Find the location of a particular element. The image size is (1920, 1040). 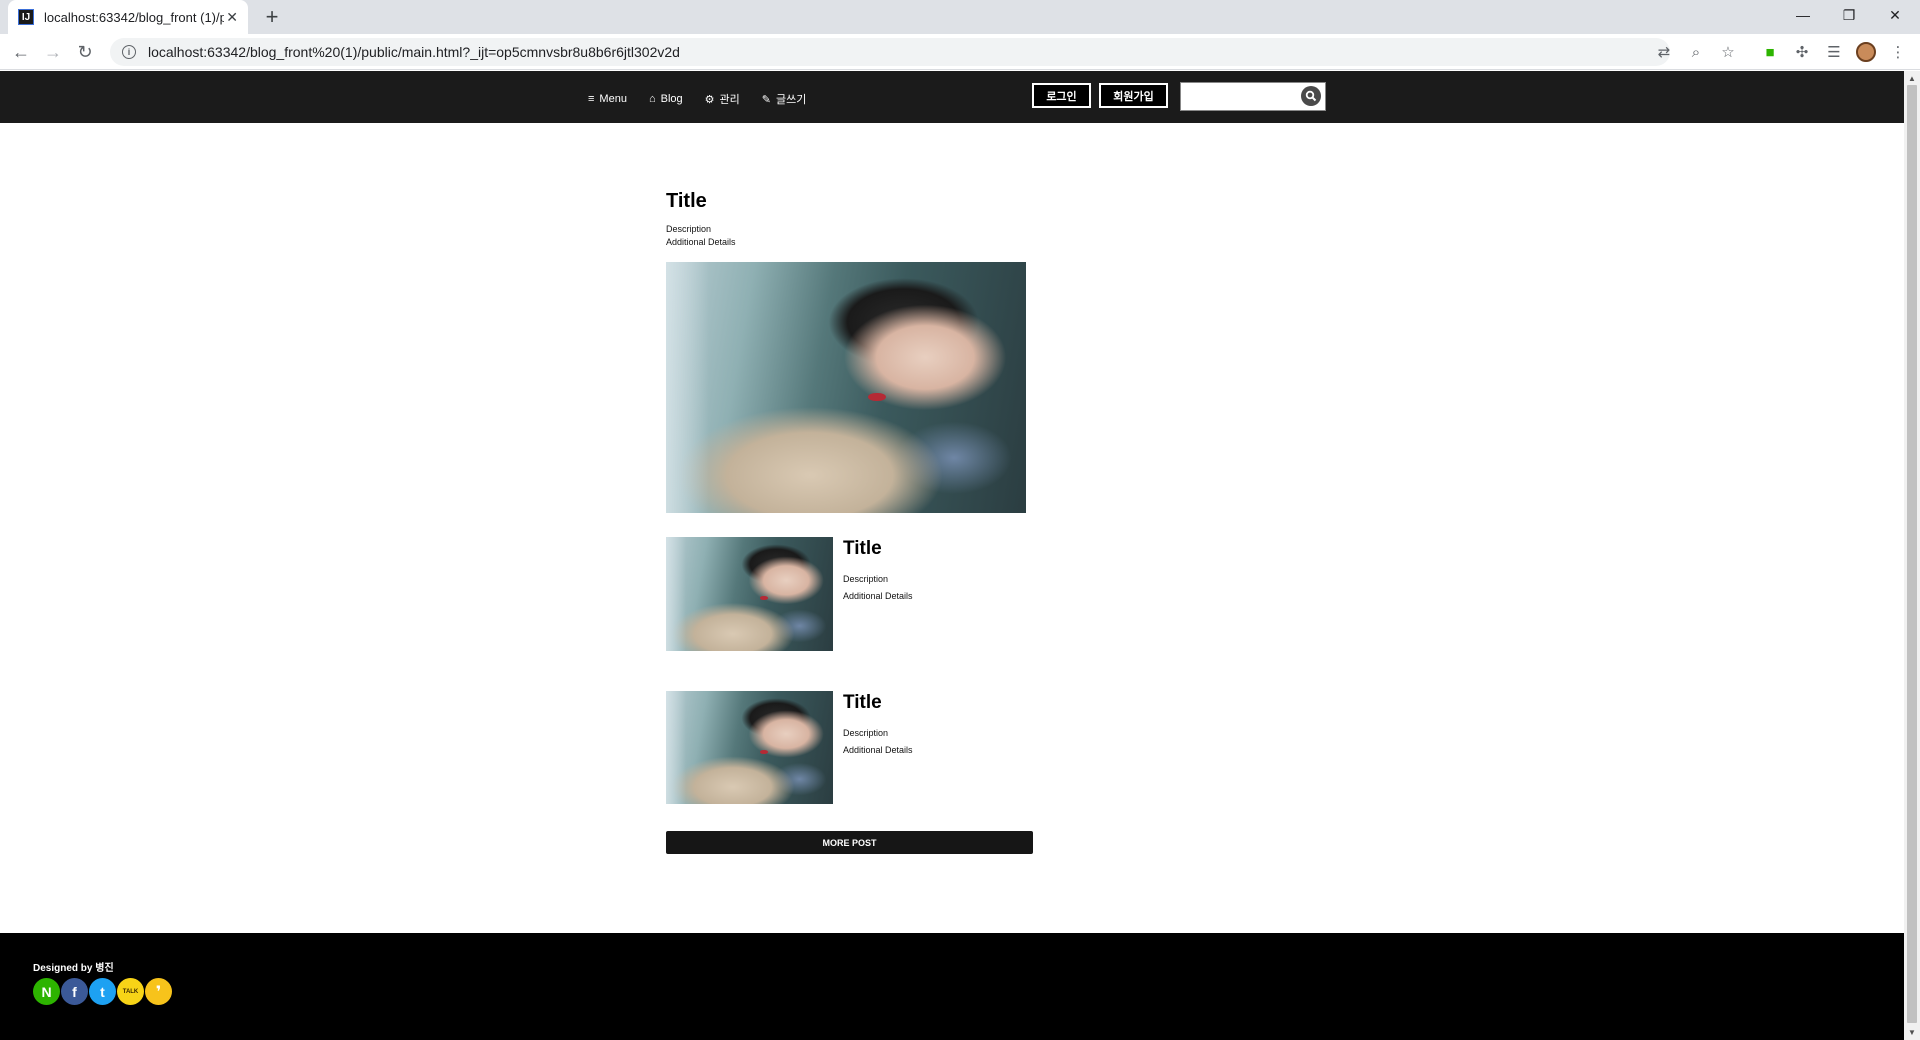

page-scrollbar: ▲ ▼ is located at coordinates (1912, 555).